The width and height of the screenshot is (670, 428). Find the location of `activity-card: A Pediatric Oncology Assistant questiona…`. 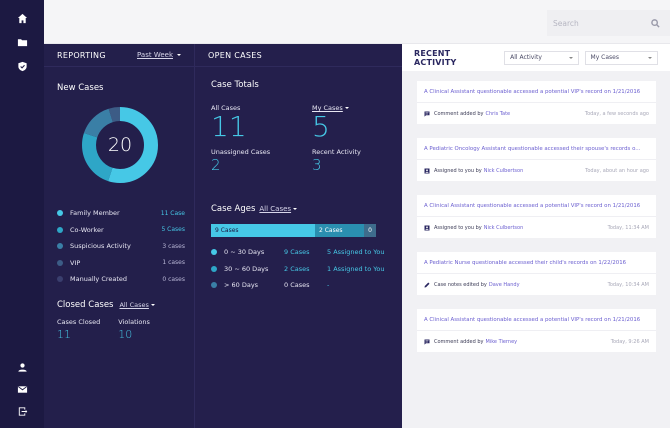

activity-card: A Pediatric Oncology Assistant questiona… is located at coordinates (536, 159).